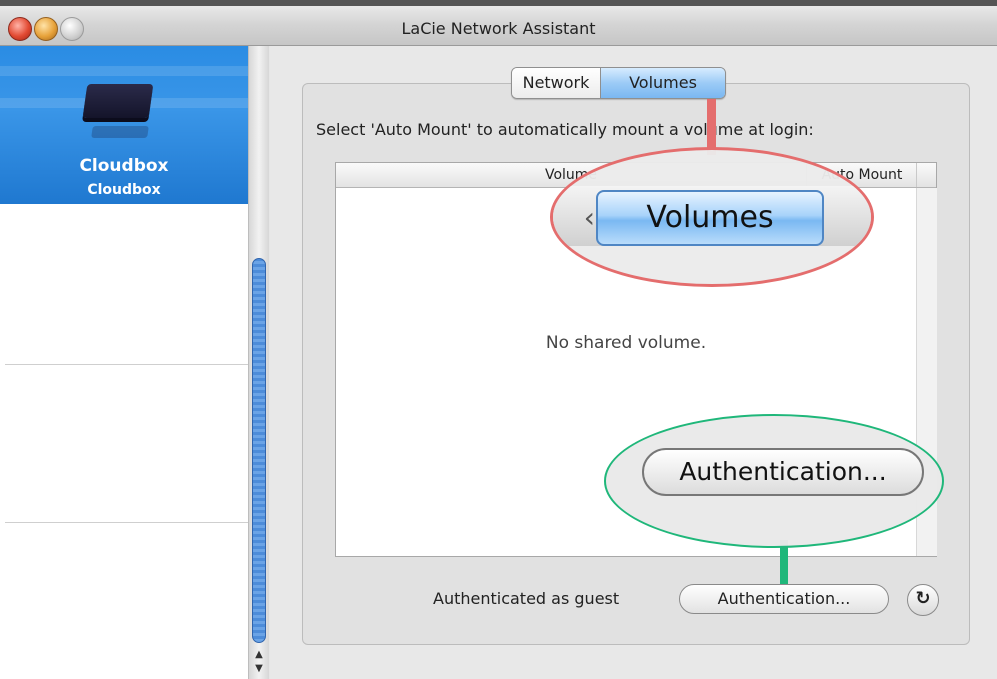  I want to click on title-bar: LaCie Network Assistant, so click(498, 23).